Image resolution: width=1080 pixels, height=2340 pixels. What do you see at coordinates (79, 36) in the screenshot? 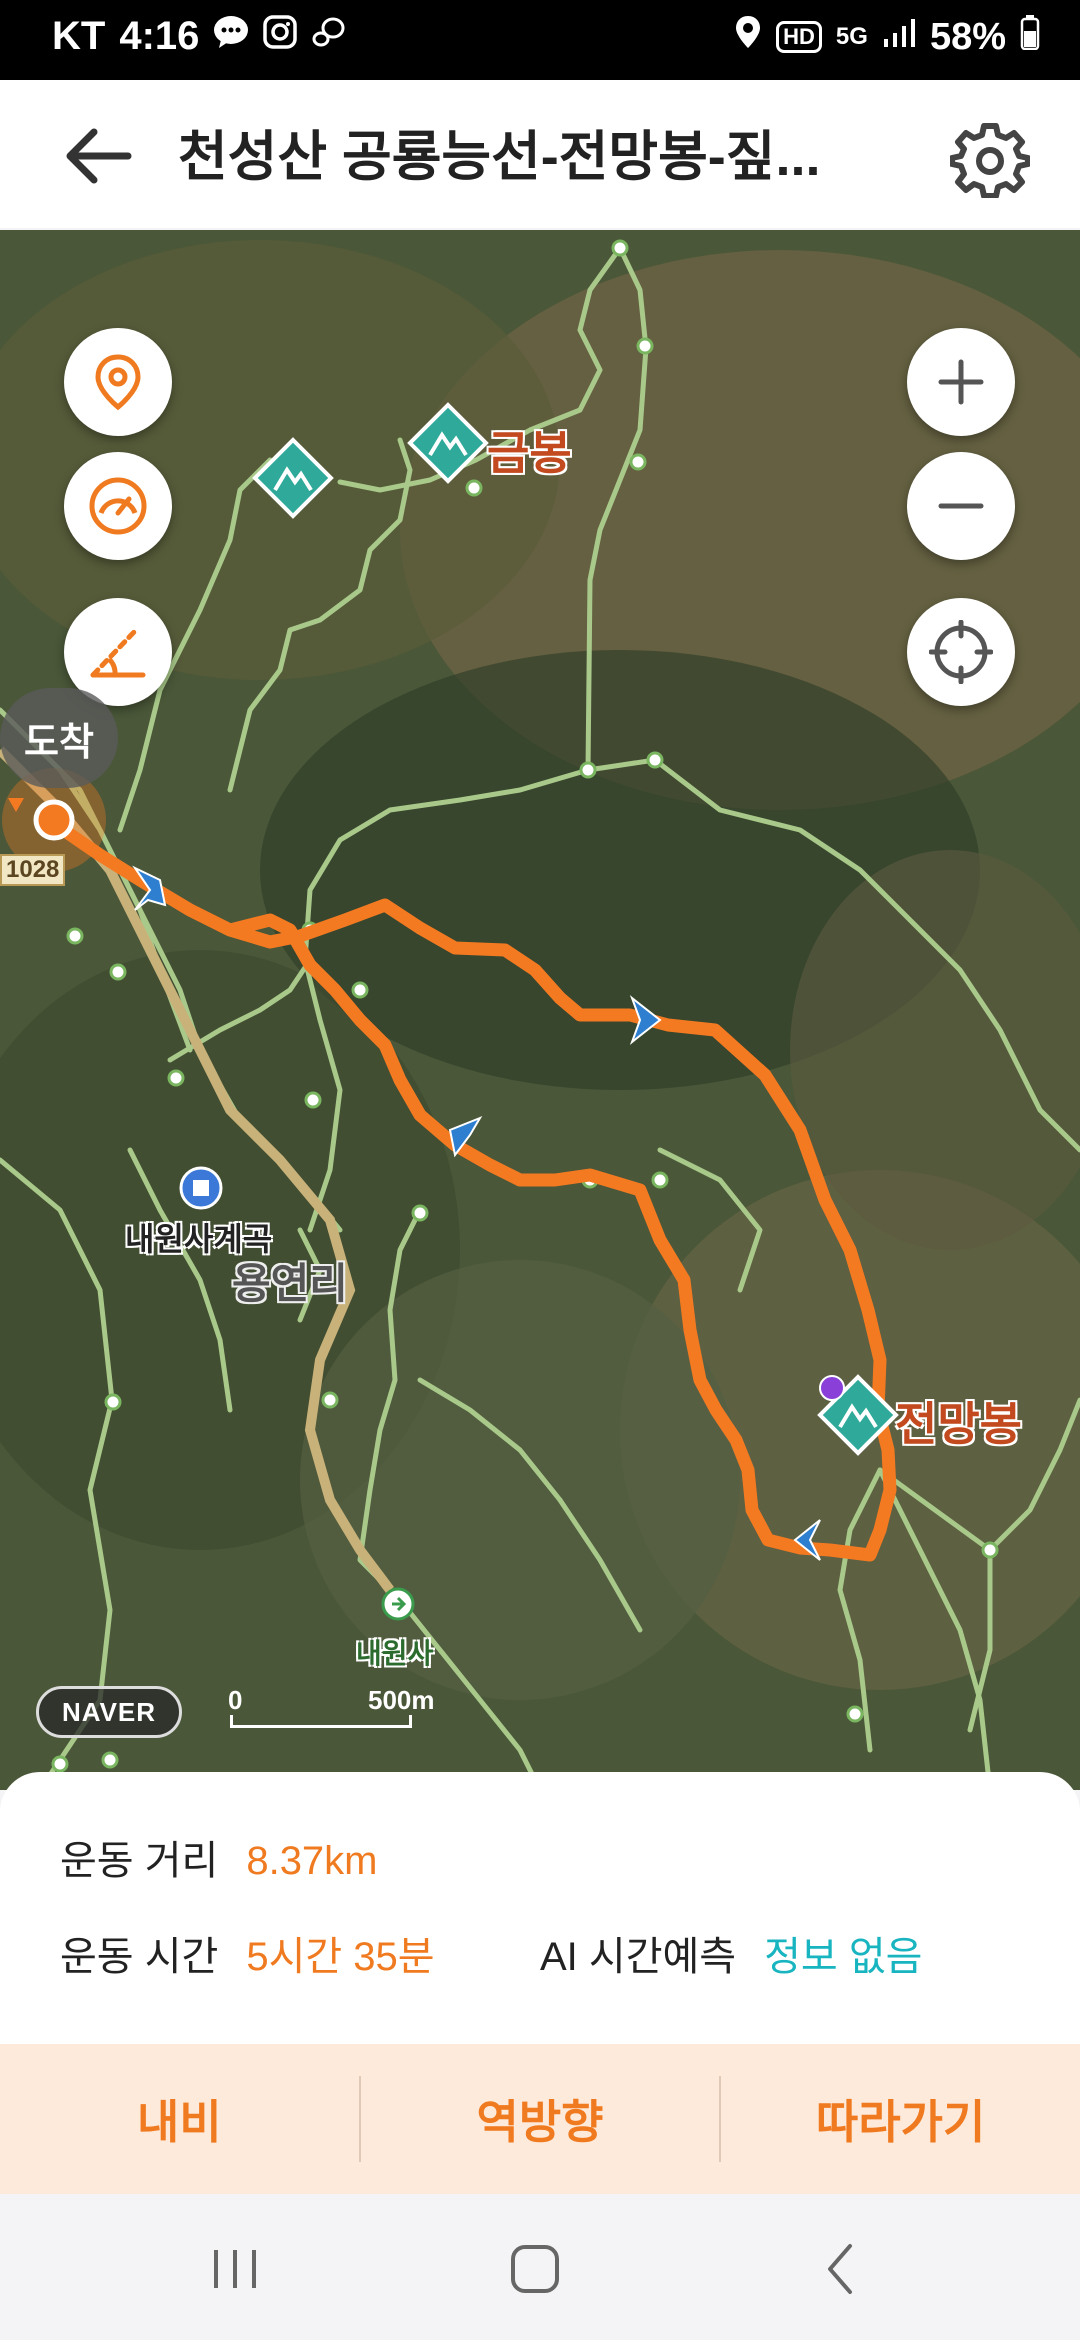
I see `carrier: KT` at bounding box center [79, 36].